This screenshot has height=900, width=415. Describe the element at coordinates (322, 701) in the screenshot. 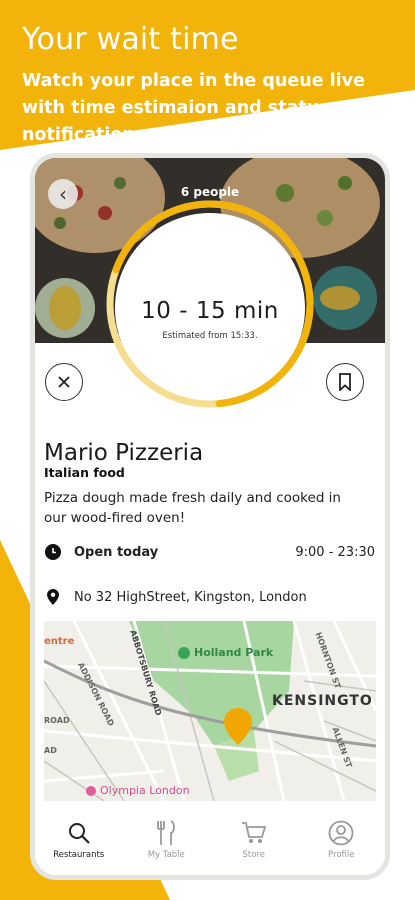

I see `map-label: KENSINGTO` at that location.